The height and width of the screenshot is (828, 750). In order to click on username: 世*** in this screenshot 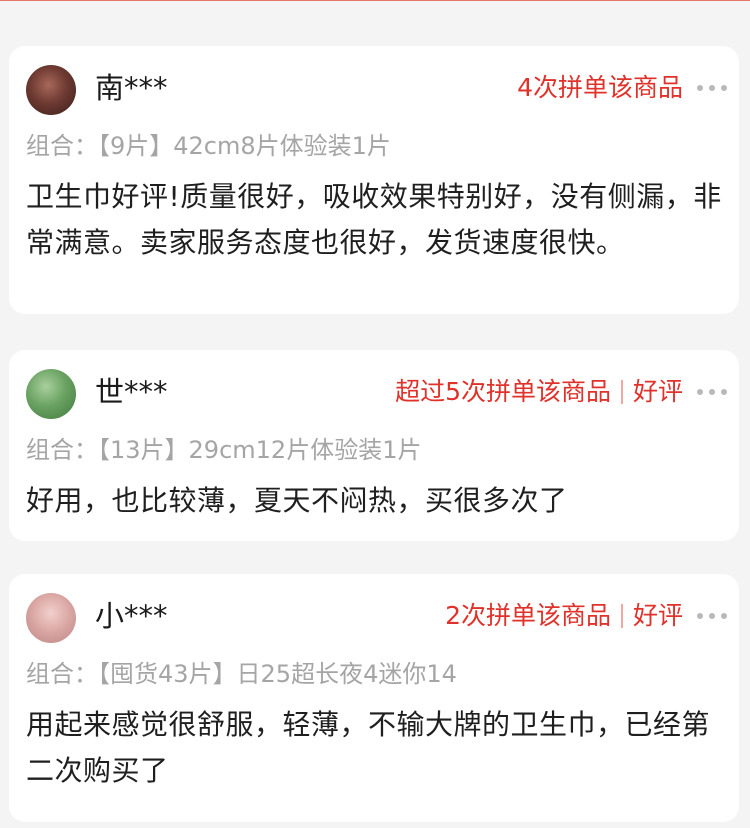, I will do `click(131, 392)`.